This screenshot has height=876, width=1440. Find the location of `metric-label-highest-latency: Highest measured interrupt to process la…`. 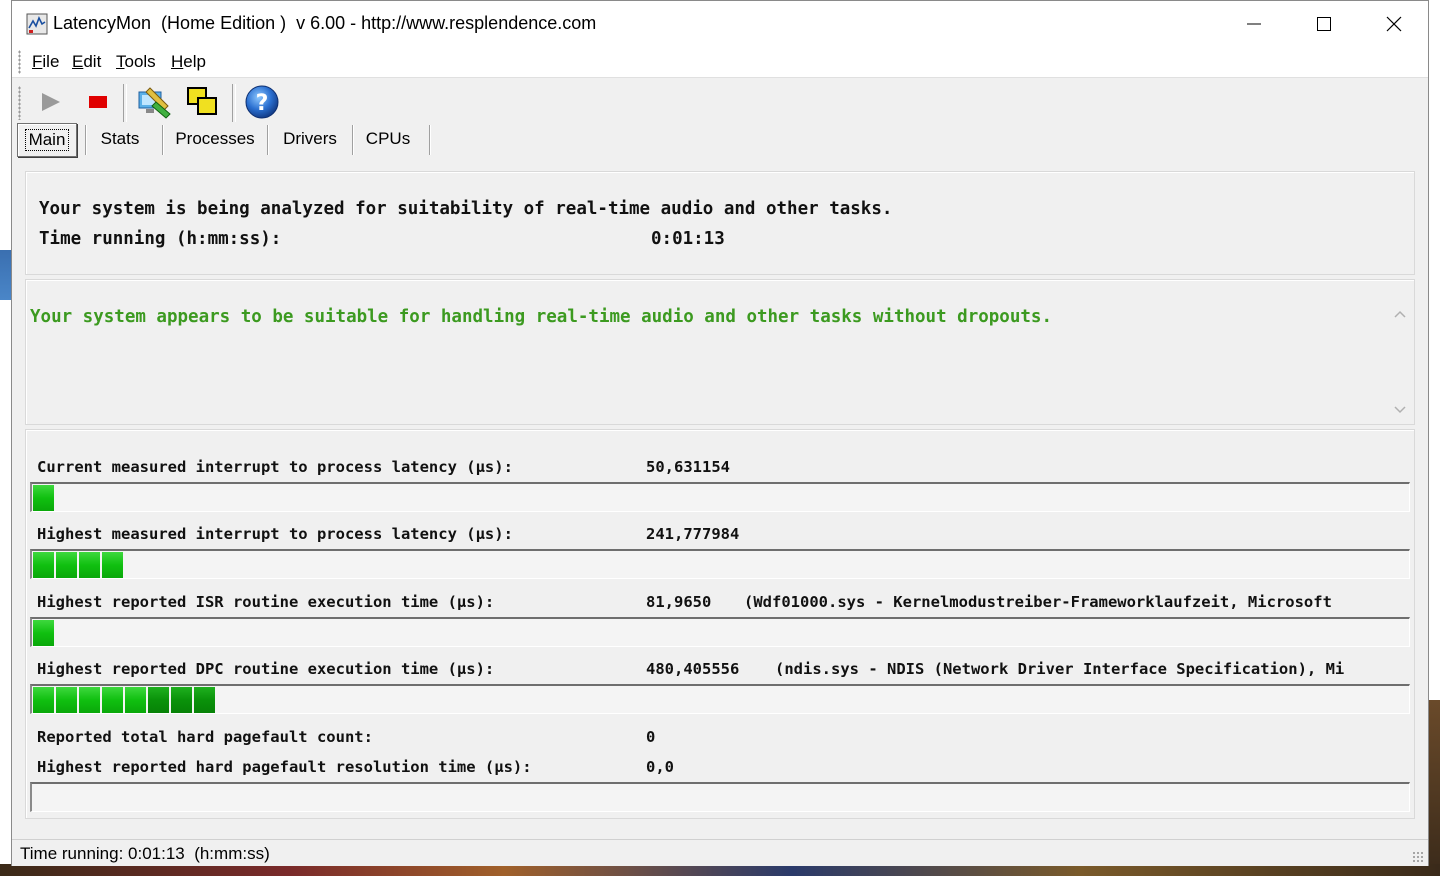

metric-label-highest-latency: Highest measured interrupt to process la… is located at coordinates (275, 534).